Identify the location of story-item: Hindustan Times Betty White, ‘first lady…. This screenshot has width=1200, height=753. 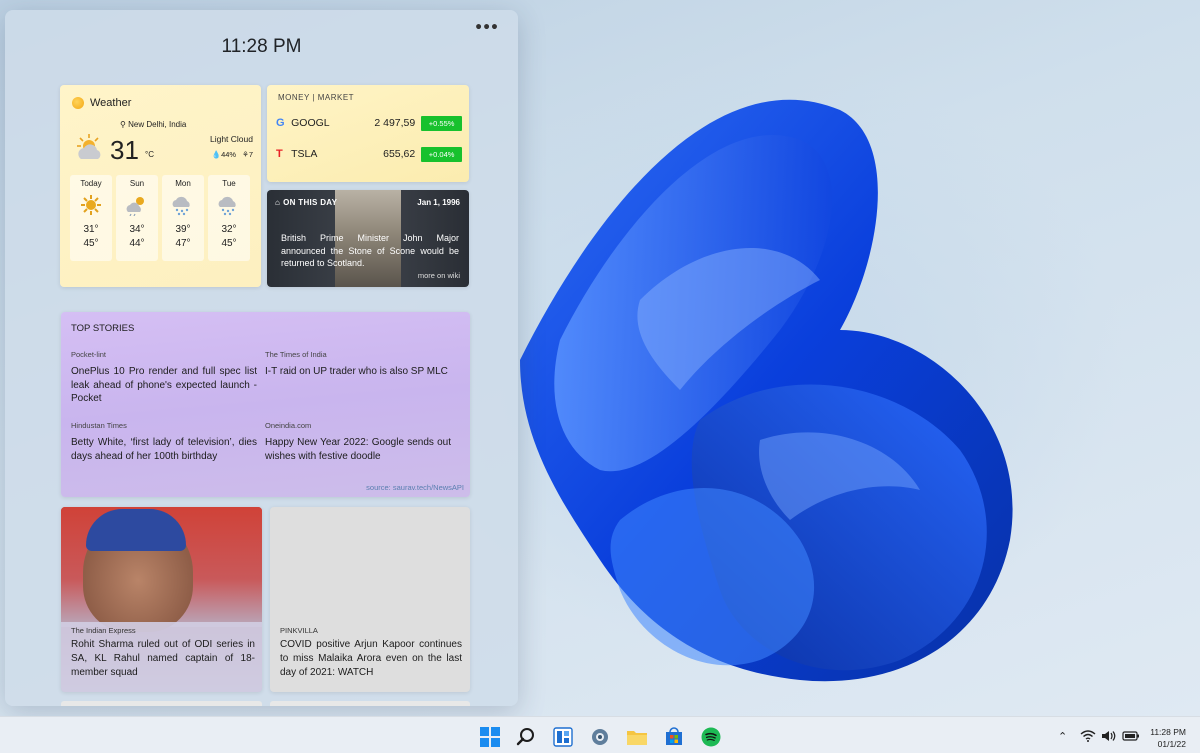
(164, 442).